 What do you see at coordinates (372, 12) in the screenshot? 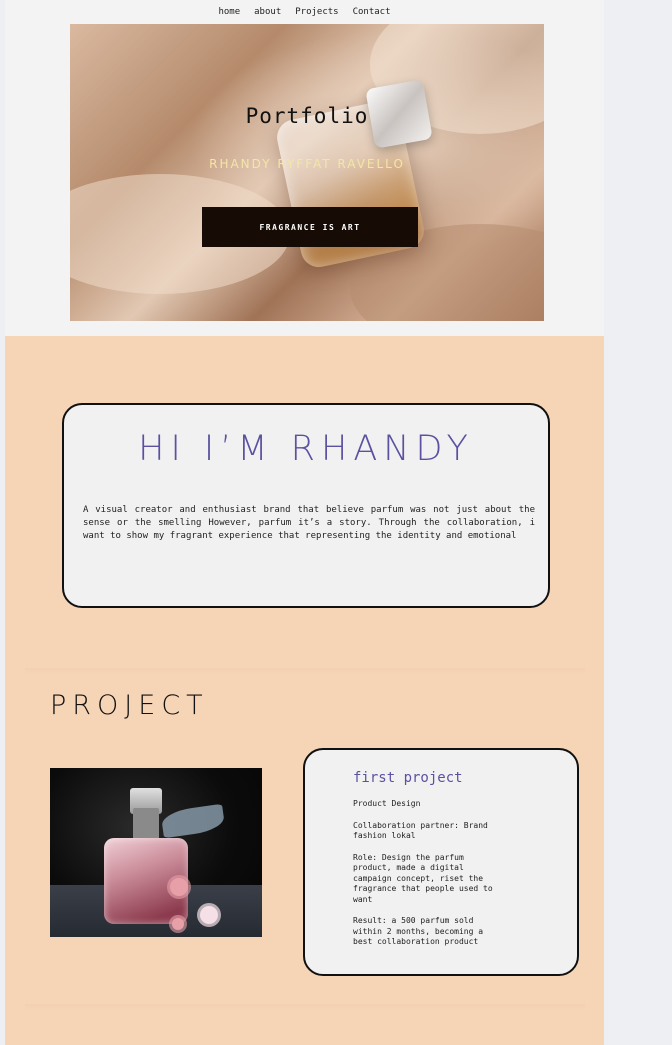
I see `nav-contact: Contact` at bounding box center [372, 12].